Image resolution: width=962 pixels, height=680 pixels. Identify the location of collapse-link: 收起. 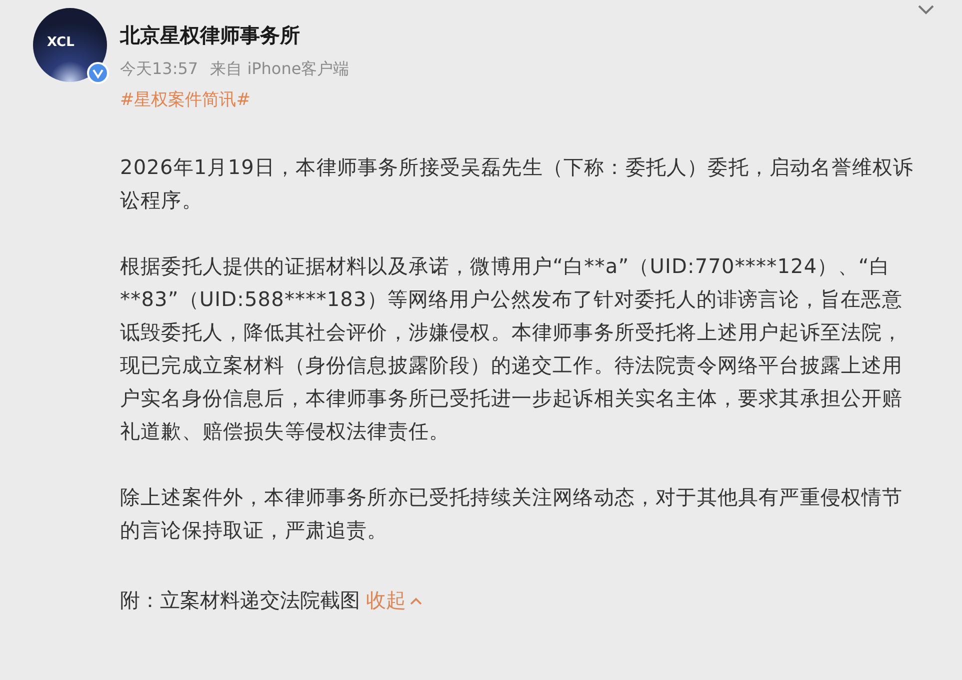
(394, 600).